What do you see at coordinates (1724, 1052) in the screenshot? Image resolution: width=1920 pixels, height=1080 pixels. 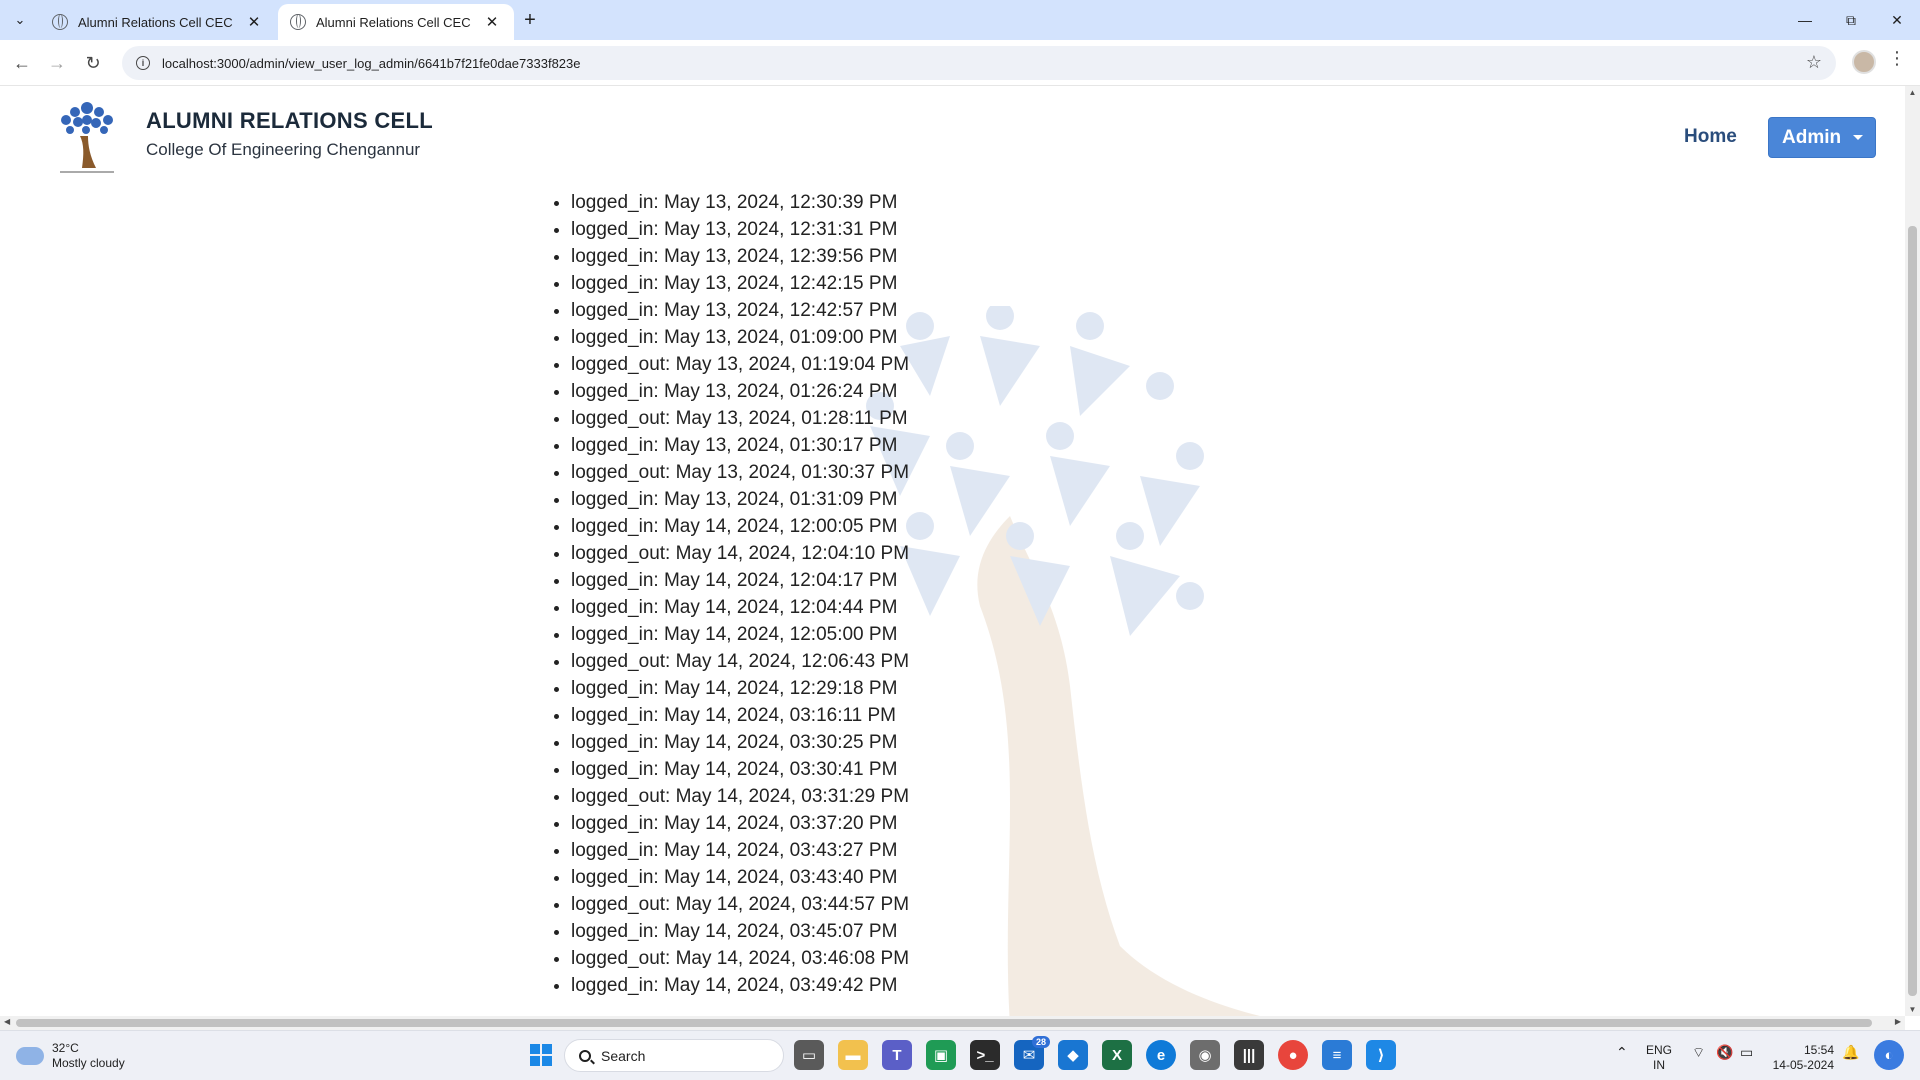 I see `speaker-muted-icon: 🔇` at bounding box center [1724, 1052].